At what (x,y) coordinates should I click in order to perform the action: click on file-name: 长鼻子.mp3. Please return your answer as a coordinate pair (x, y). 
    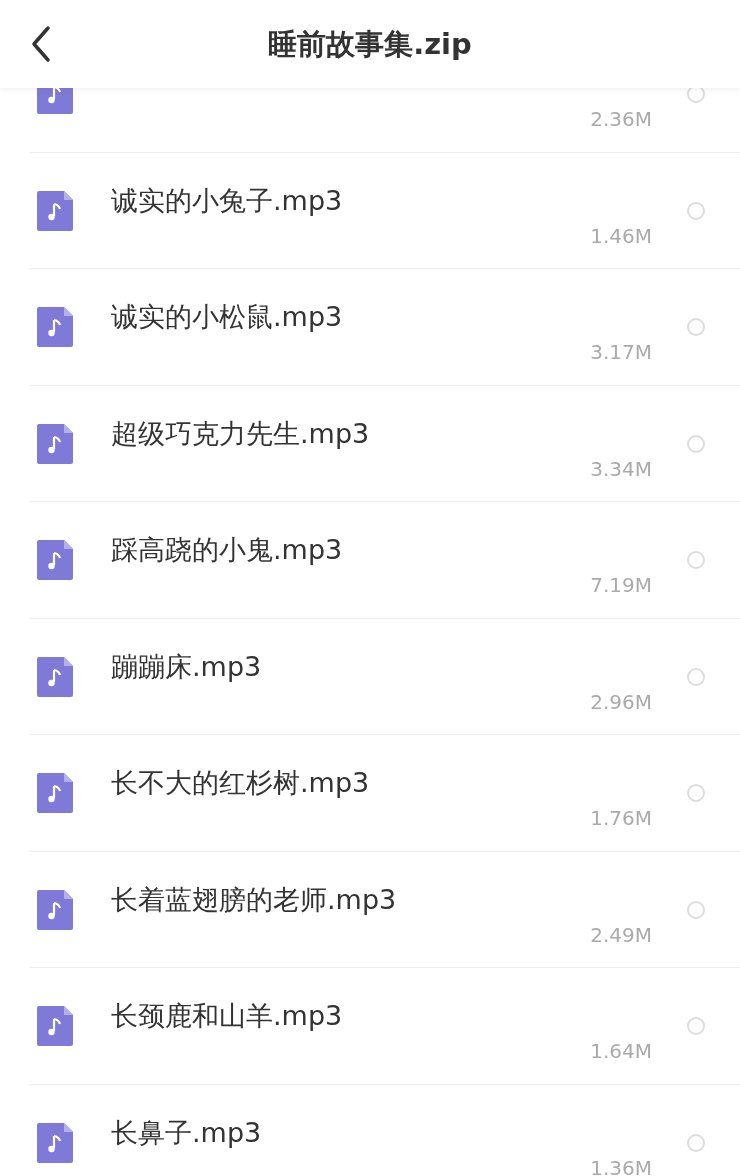
    Looking at the image, I should click on (186, 1132).